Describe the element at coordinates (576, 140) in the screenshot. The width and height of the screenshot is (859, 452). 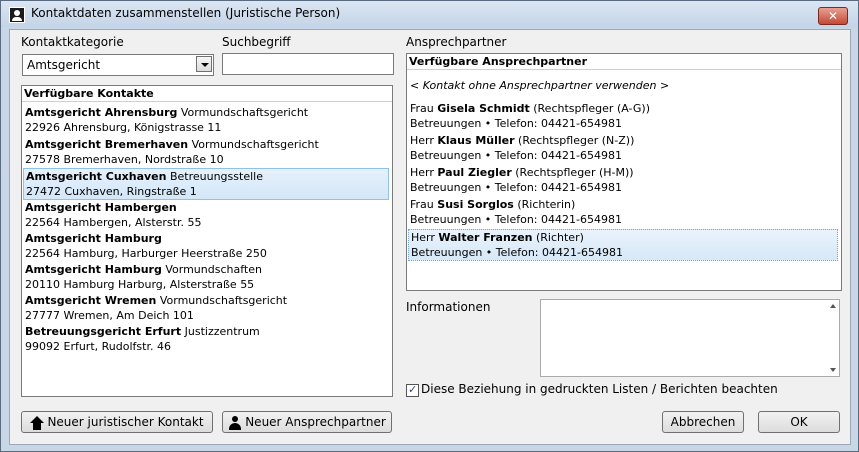
I see `person-role: (Rechtspfleger (N-Z))` at that location.